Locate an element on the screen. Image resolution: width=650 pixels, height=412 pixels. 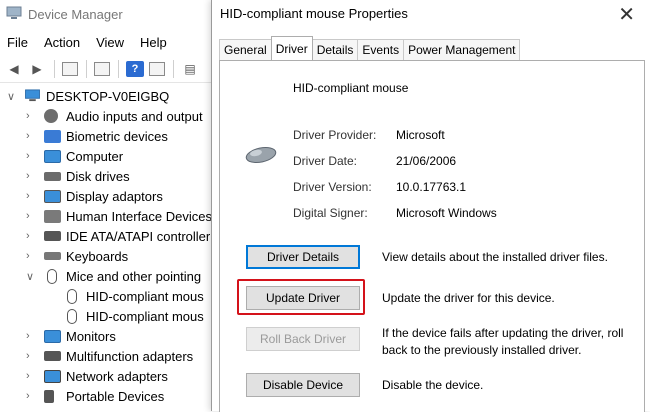
tree-item-disk-drives: › Disk drives is located at coordinates (106, 176).